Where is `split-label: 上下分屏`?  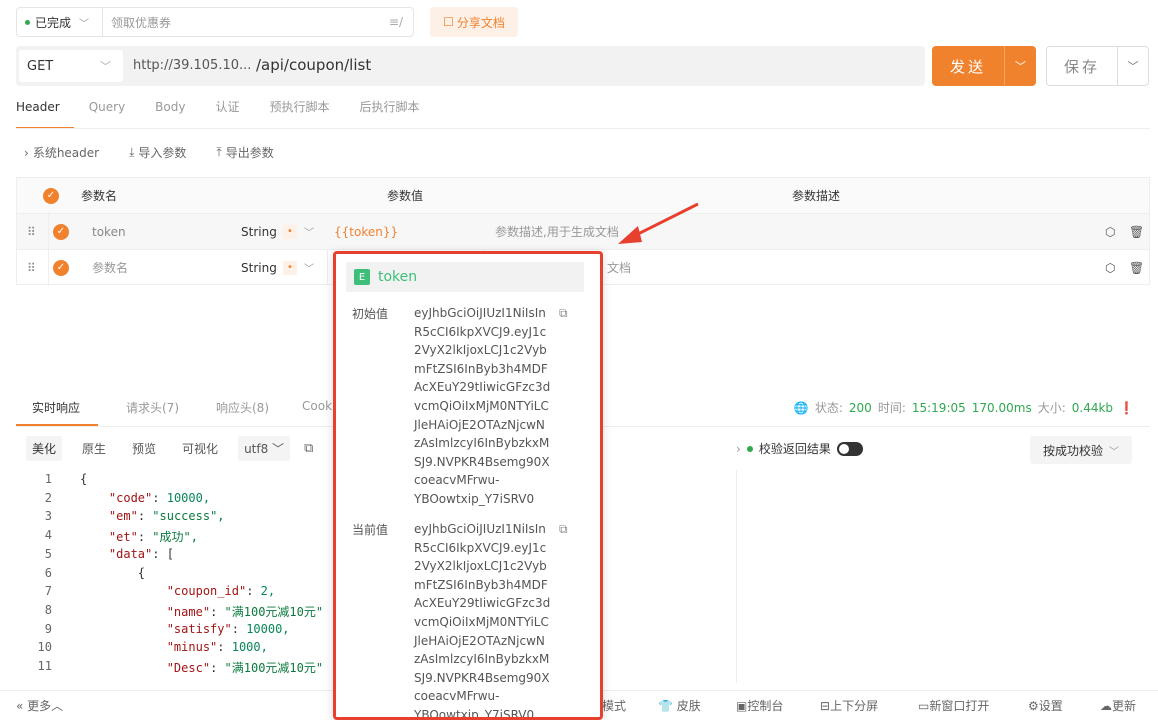 split-label: 上下分屏 is located at coordinates (854, 706).